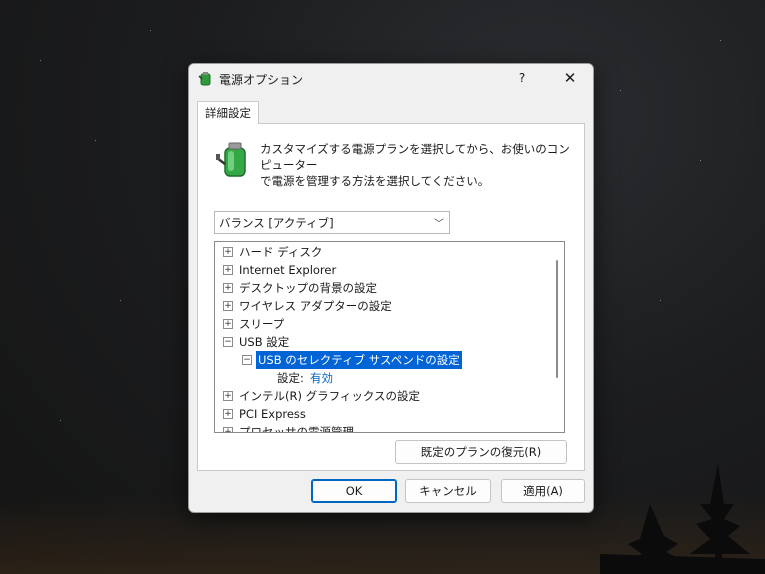 Image resolution: width=765 pixels, height=574 pixels. I want to click on tree-silhouette, so click(682, 519).